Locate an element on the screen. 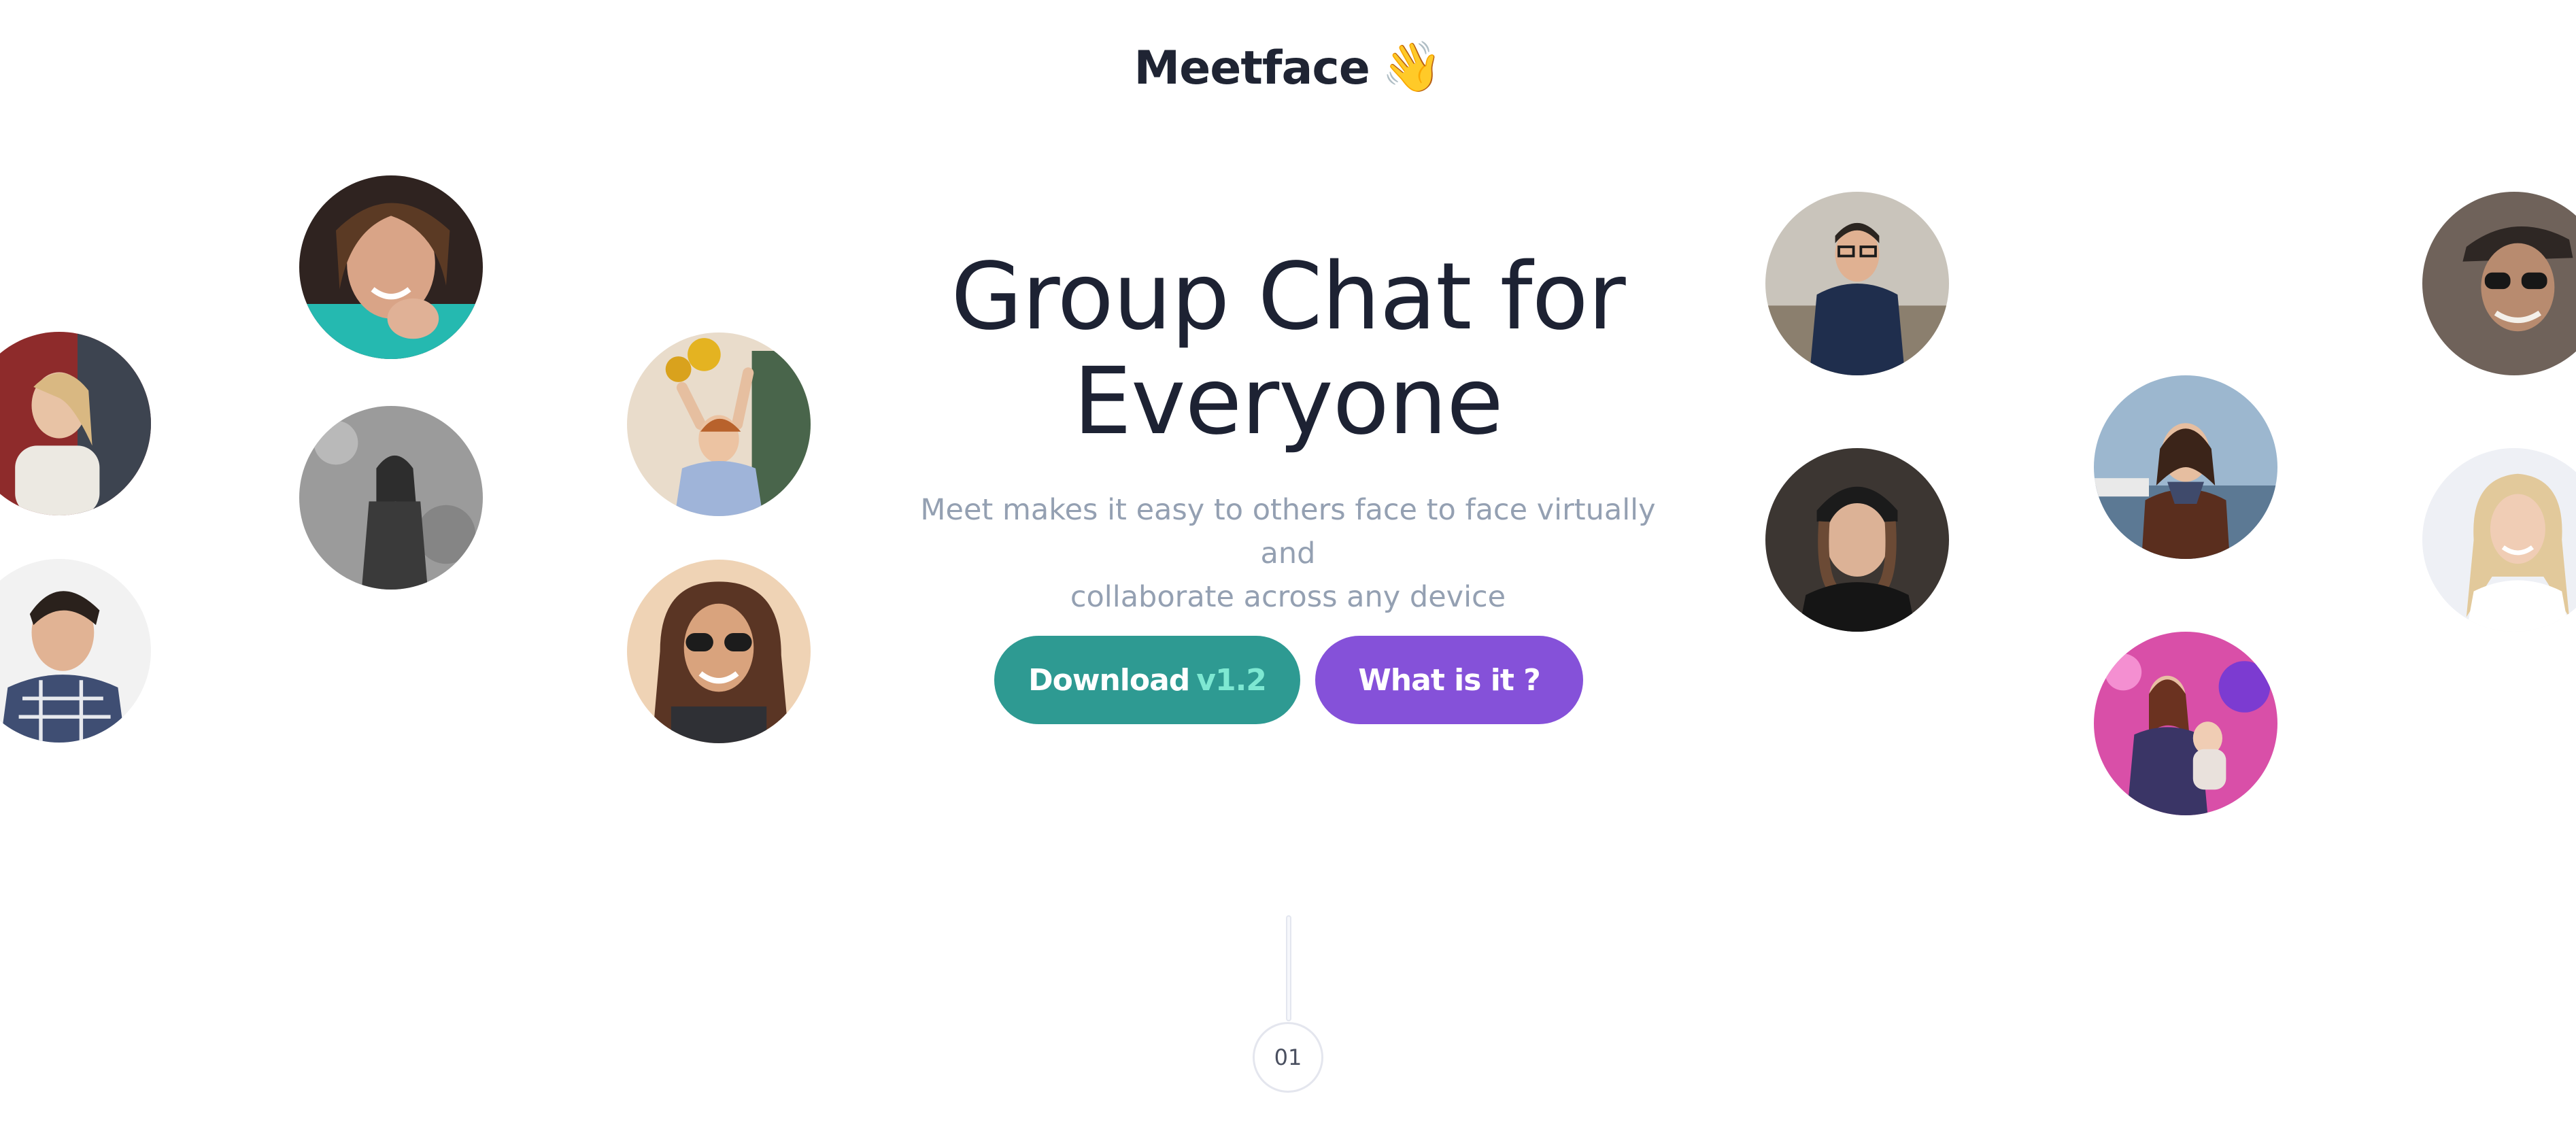  waving-hand-icon: 👋 is located at coordinates (1412, 66).